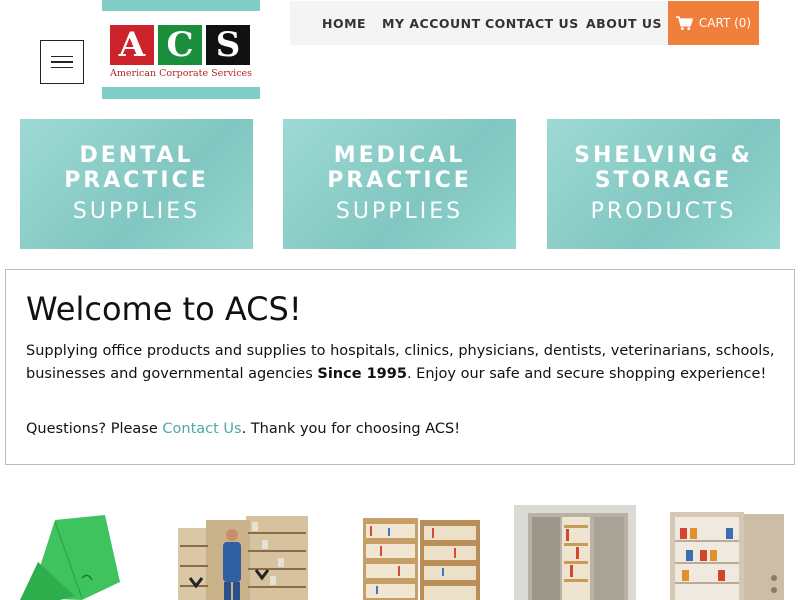 The image size is (800, 600). Describe the element at coordinates (684, 22) in the screenshot. I see `cart-icon` at that location.